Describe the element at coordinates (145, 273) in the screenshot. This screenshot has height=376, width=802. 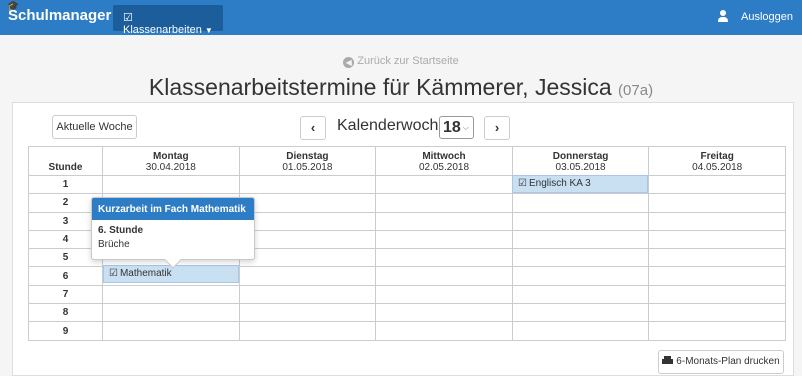
I see `event-label: Mathematik` at that location.